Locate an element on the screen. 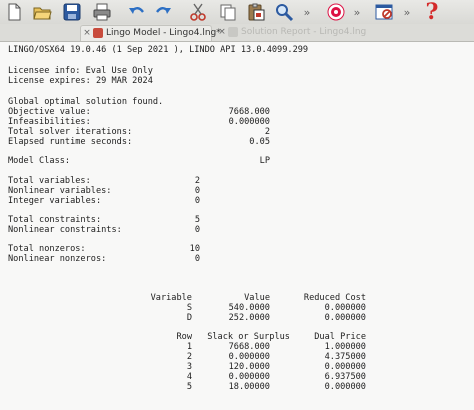 This screenshot has width=474, height=410. variables-header-value: Value is located at coordinates (257, 298).